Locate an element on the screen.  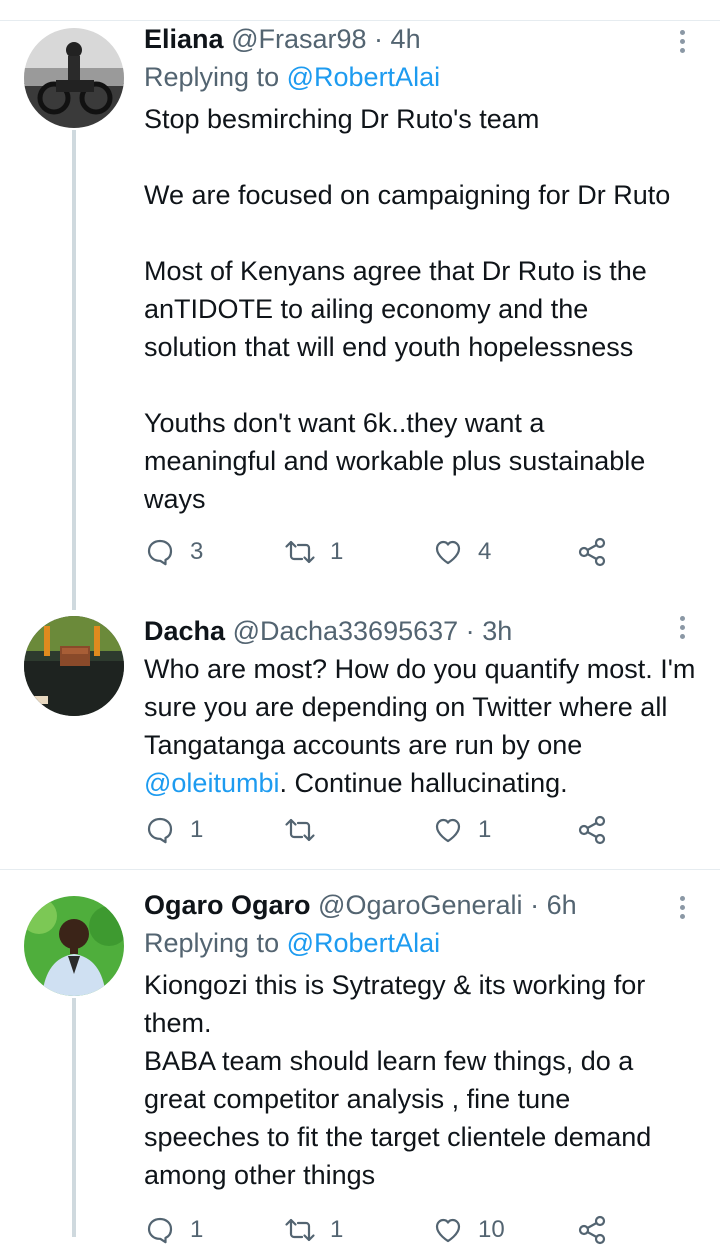
mention-link: @oleitumbi is located at coordinates (211, 783).